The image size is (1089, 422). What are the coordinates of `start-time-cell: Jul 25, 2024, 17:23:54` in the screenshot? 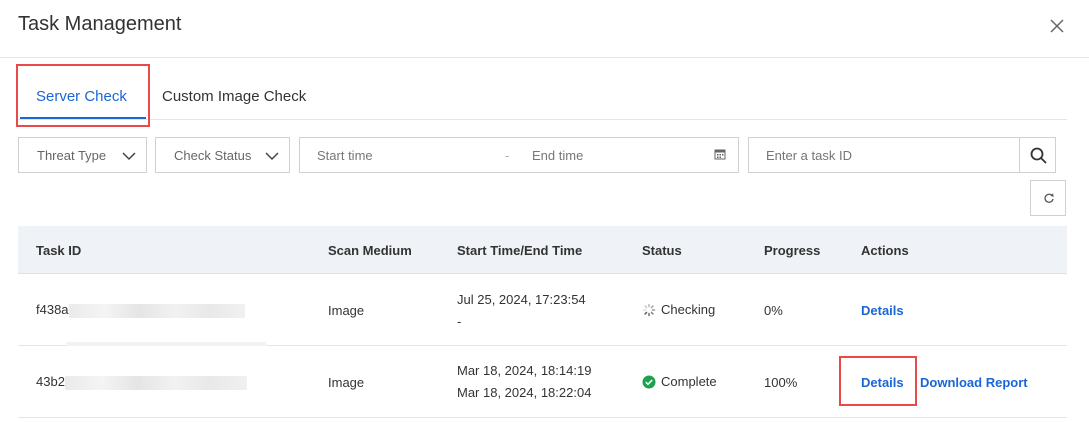 It's located at (521, 299).